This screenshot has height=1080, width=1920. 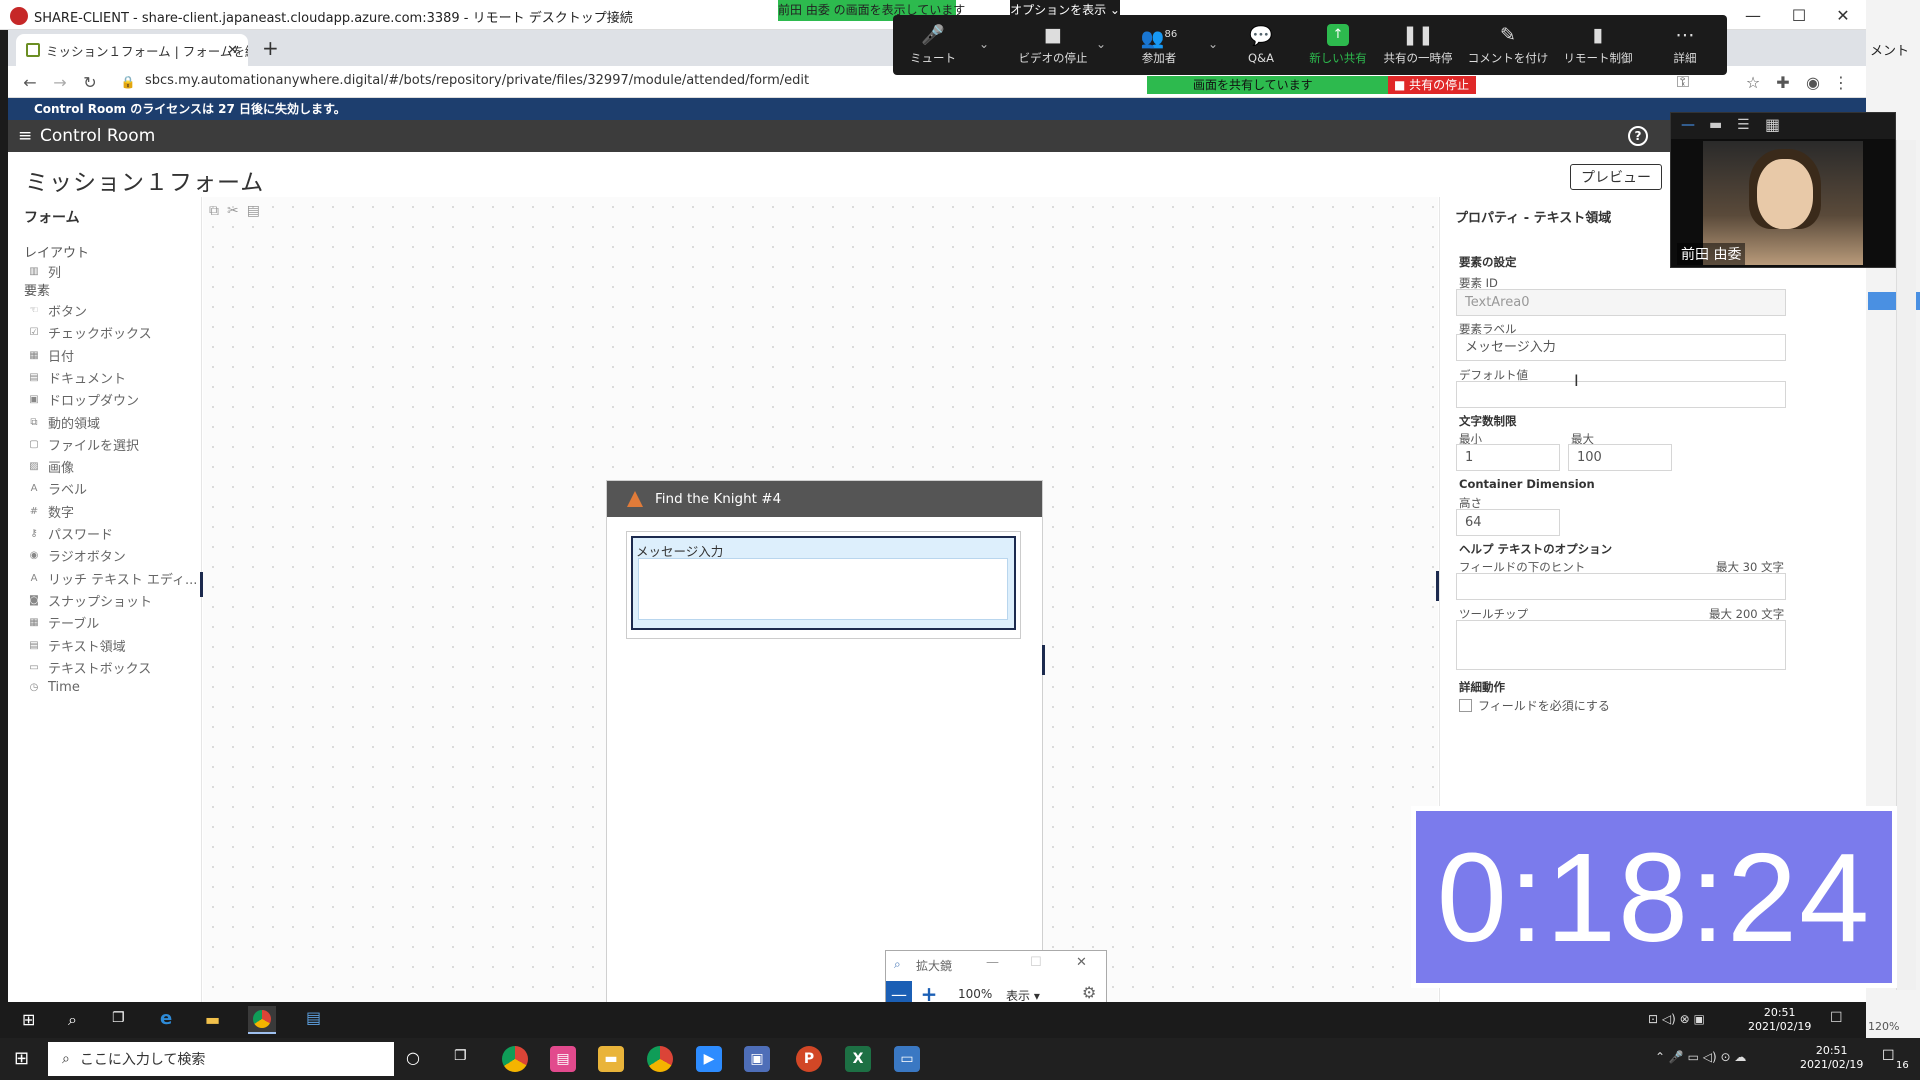 I want to click on magnifier-settings-icon: ⚙, so click(x=1089, y=992).